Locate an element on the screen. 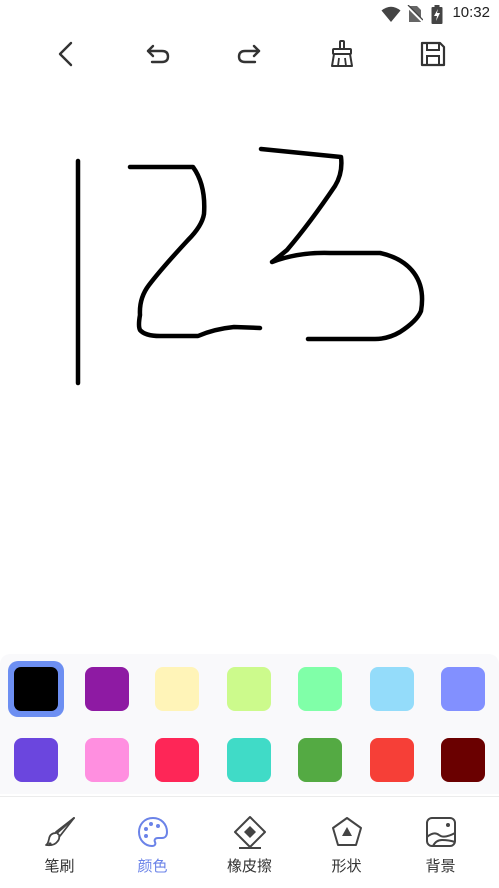 This screenshot has width=499, height=888. nav-item-eraser: 橡皮擦 is located at coordinates (249, 842).